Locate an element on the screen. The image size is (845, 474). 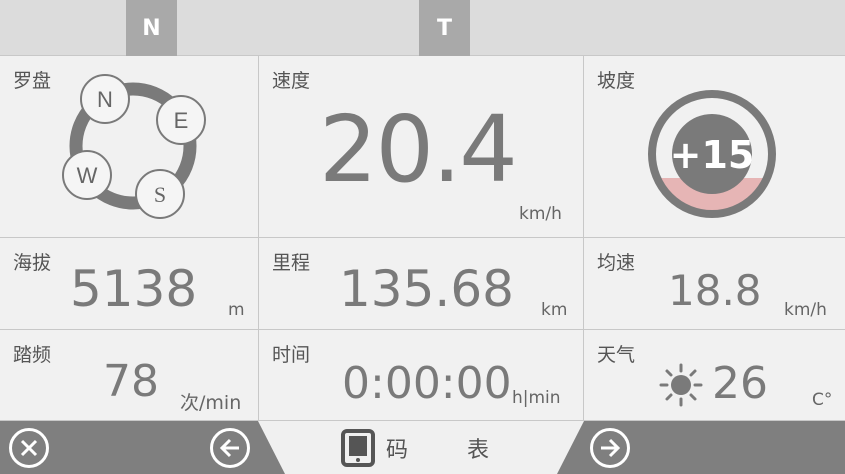
cadence-label: 踏频 is located at coordinates (32, 355).